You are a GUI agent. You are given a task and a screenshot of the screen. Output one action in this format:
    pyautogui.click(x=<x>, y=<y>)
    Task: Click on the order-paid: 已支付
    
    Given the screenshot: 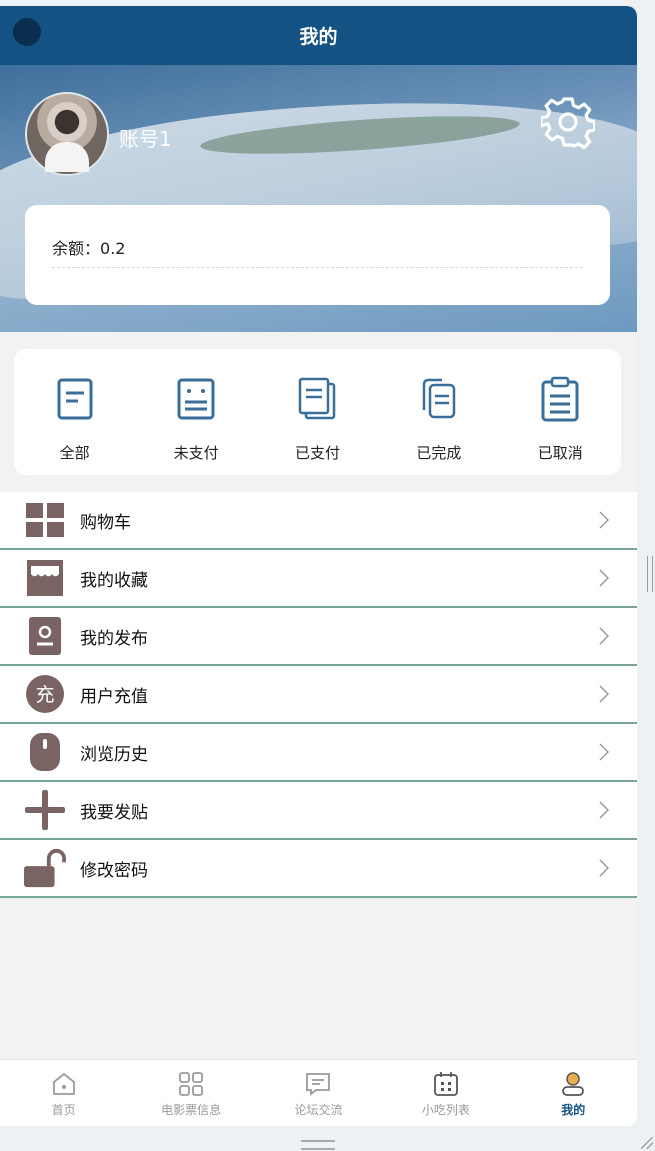 What is the action you would take?
    pyautogui.click(x=317, y=412)
    